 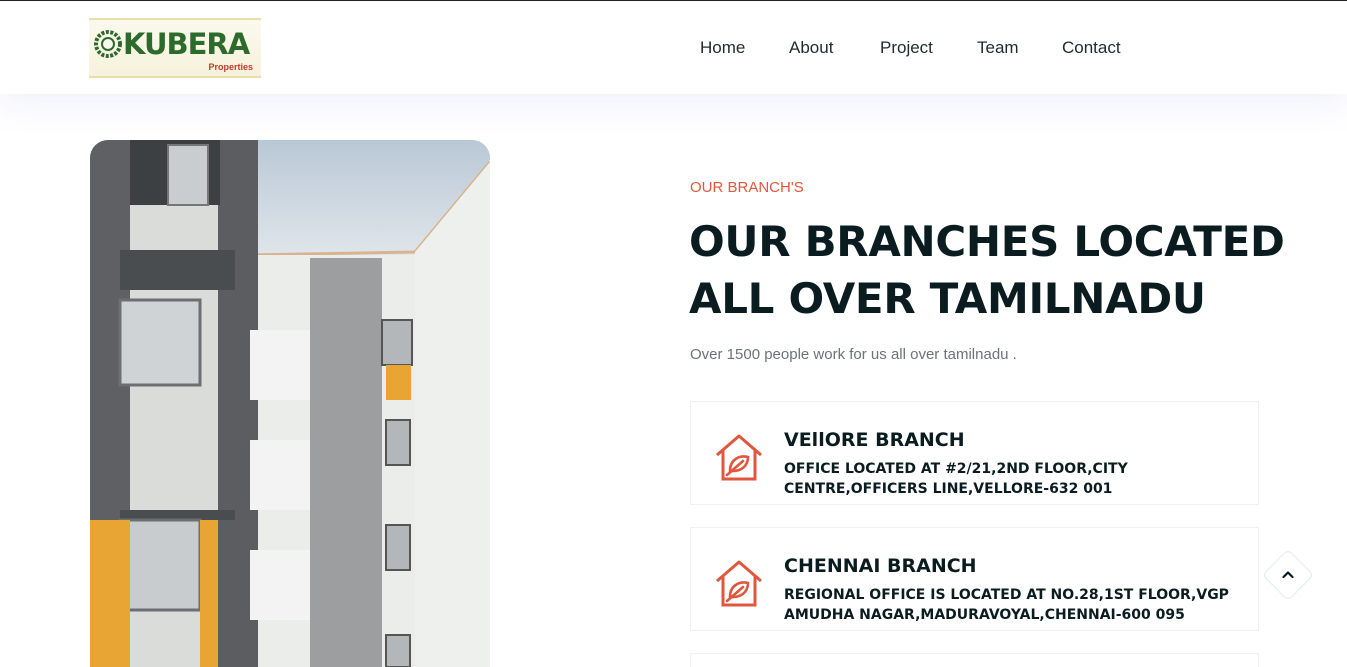 I want to click on nav-about: About, so click(x=811, y=48).